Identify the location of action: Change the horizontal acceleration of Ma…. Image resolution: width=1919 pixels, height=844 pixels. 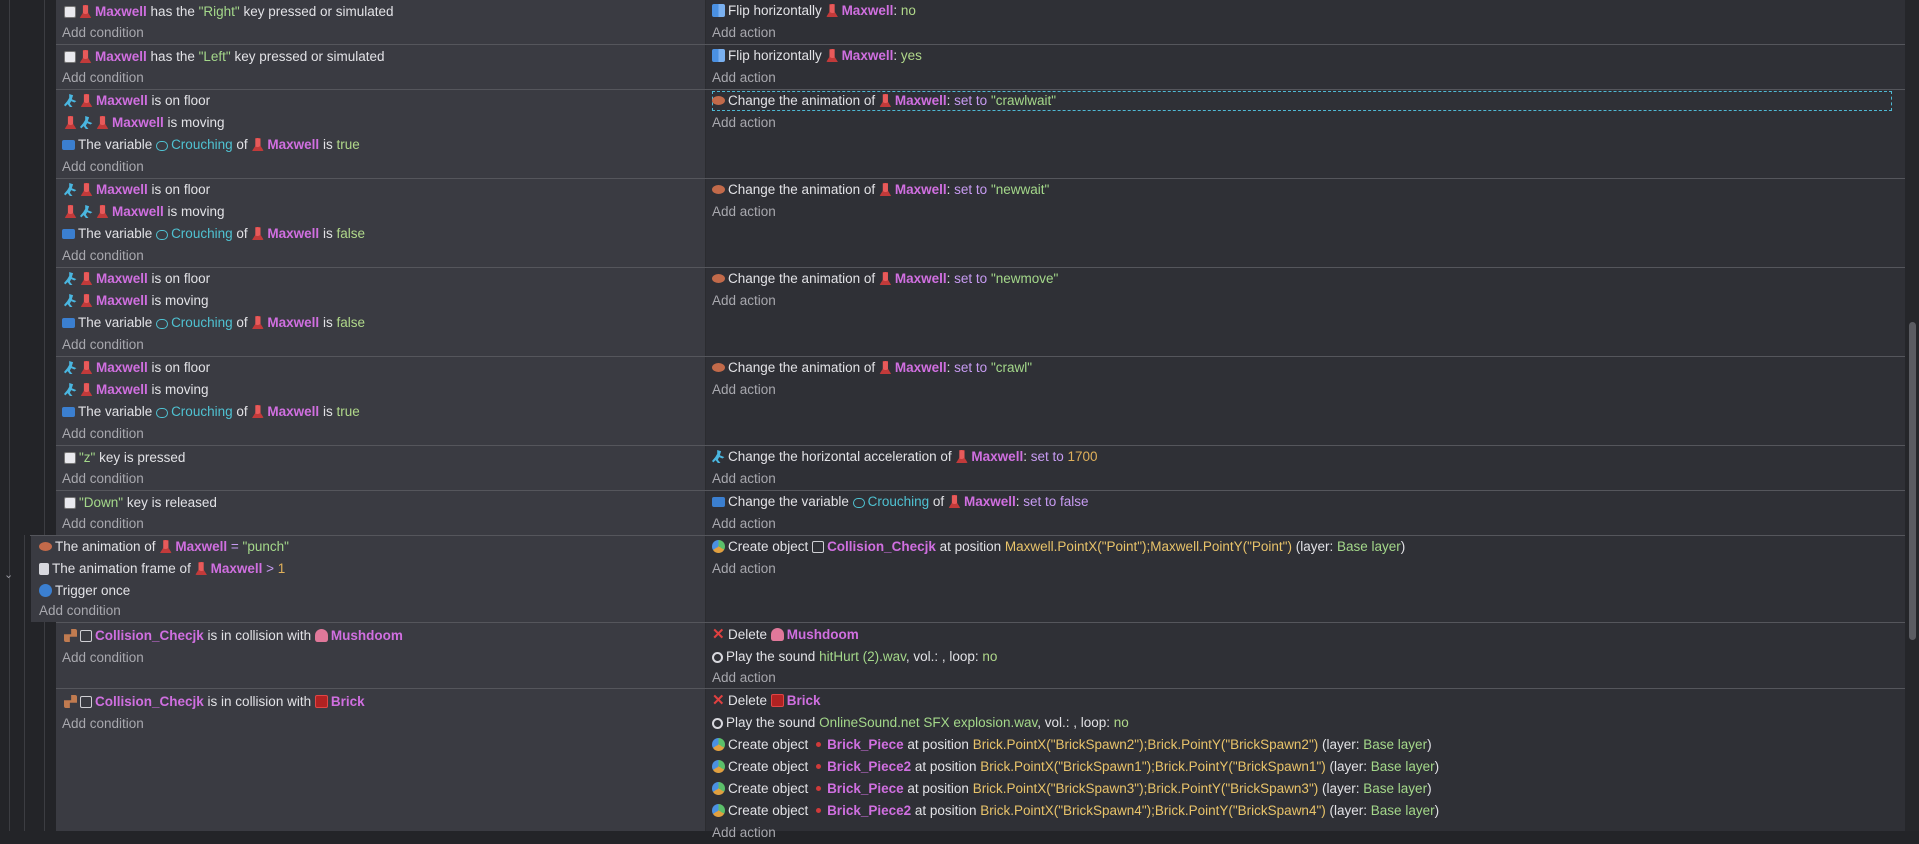
(905, 457).